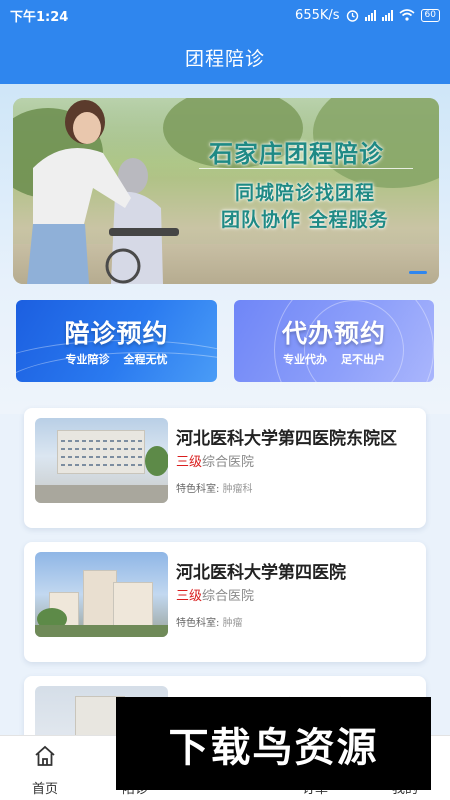 The height and width of the screenshot is (800, 450). Describe the element at coordinates (225, 15) in the screenshot. I see `status-bar: 下午1:24 655K/s 60` at that location.